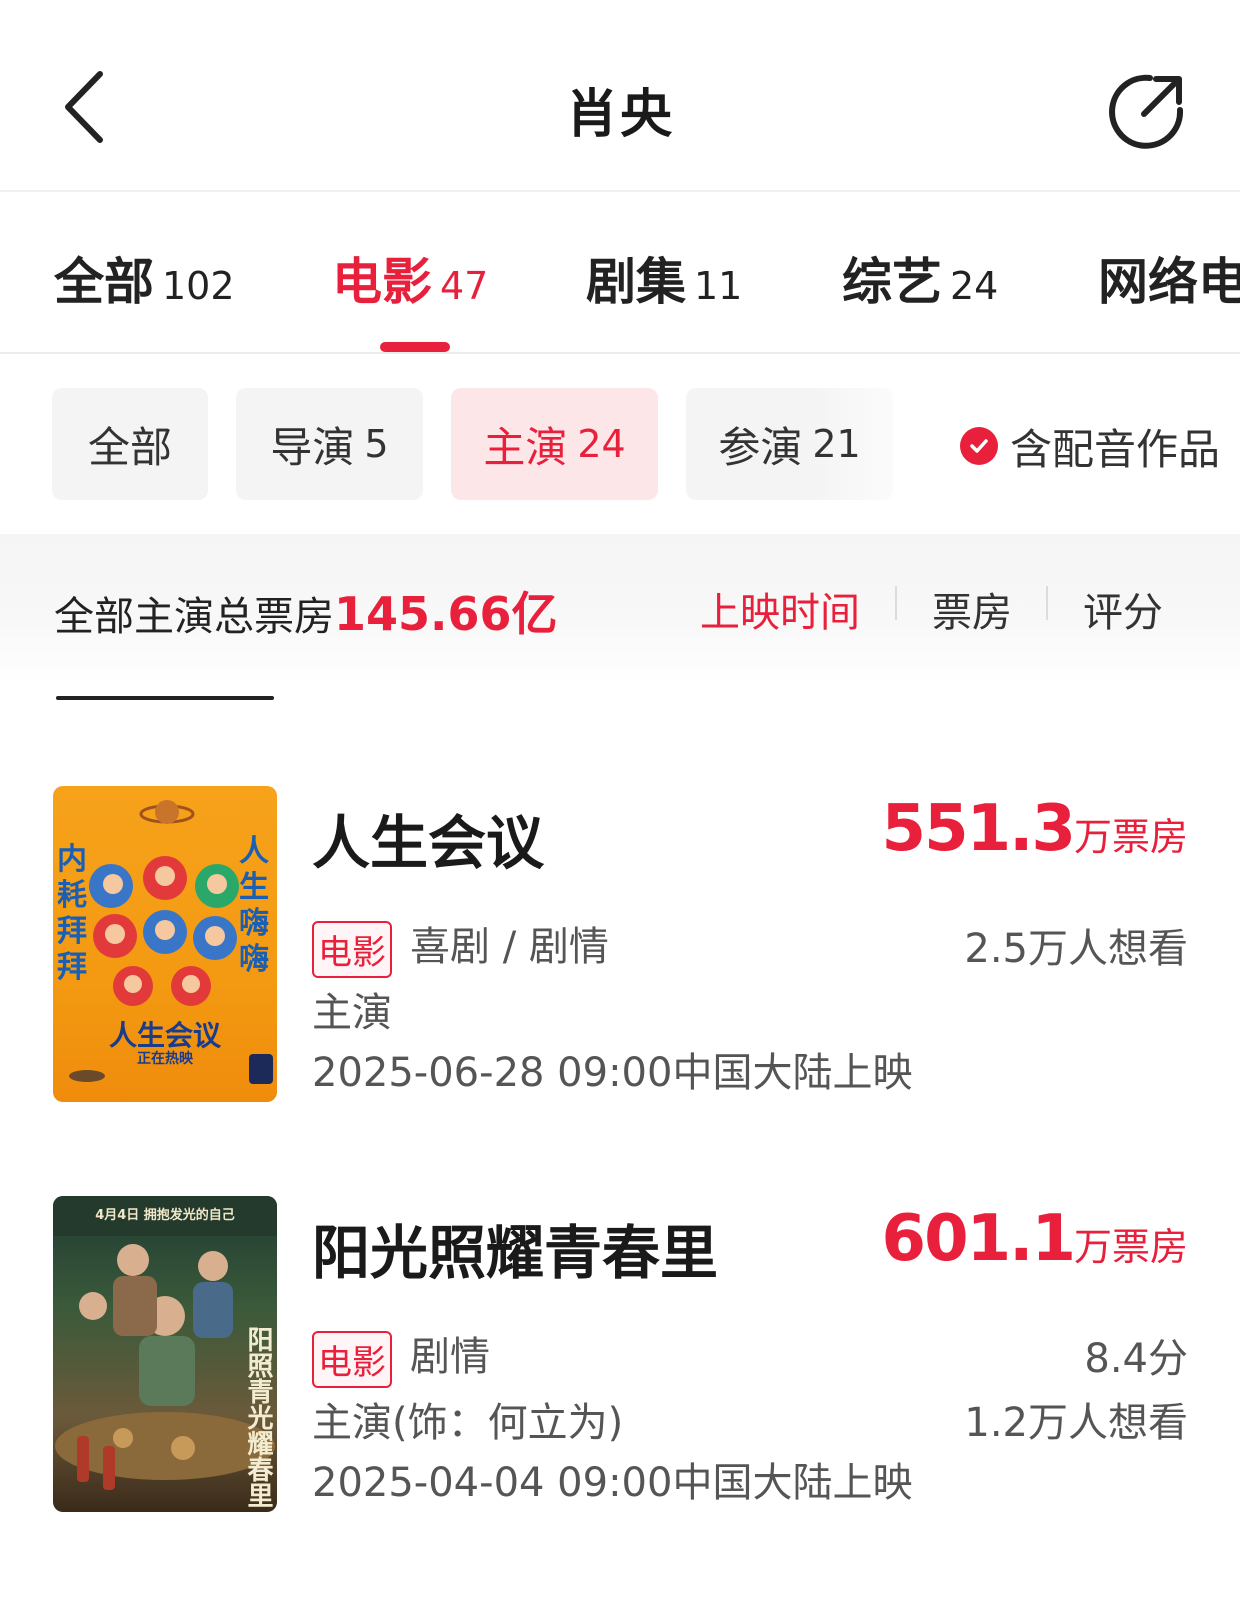  What do you see at coordinates (198, 286) in the screenshot?
I see `tab-count: 102` at bounding box center [198, 286].